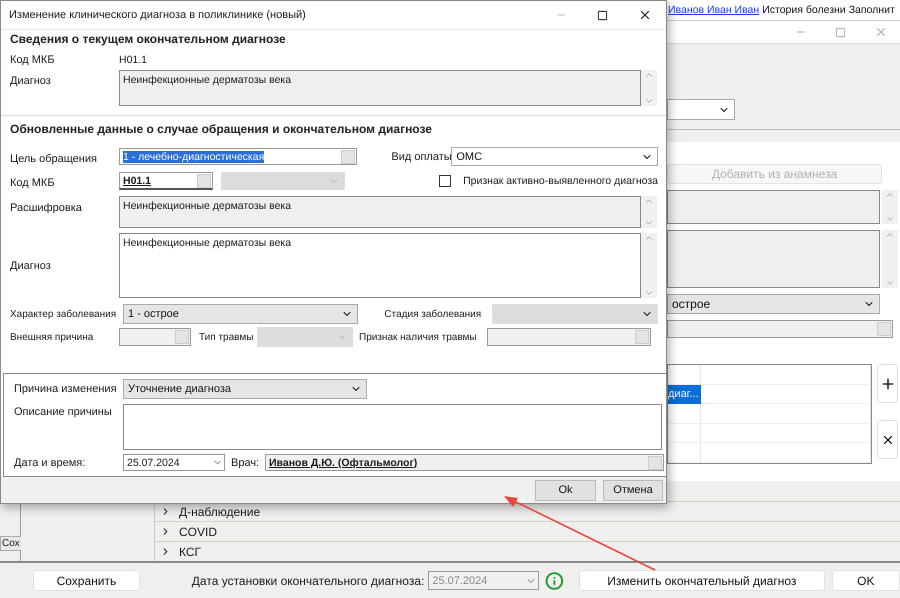 This screenshot has height=598, width=900. What do you see at coordinates (174, 462) in the screenshot?
I see `date-field: 25.07.2024` at bounding box center [174, 462].